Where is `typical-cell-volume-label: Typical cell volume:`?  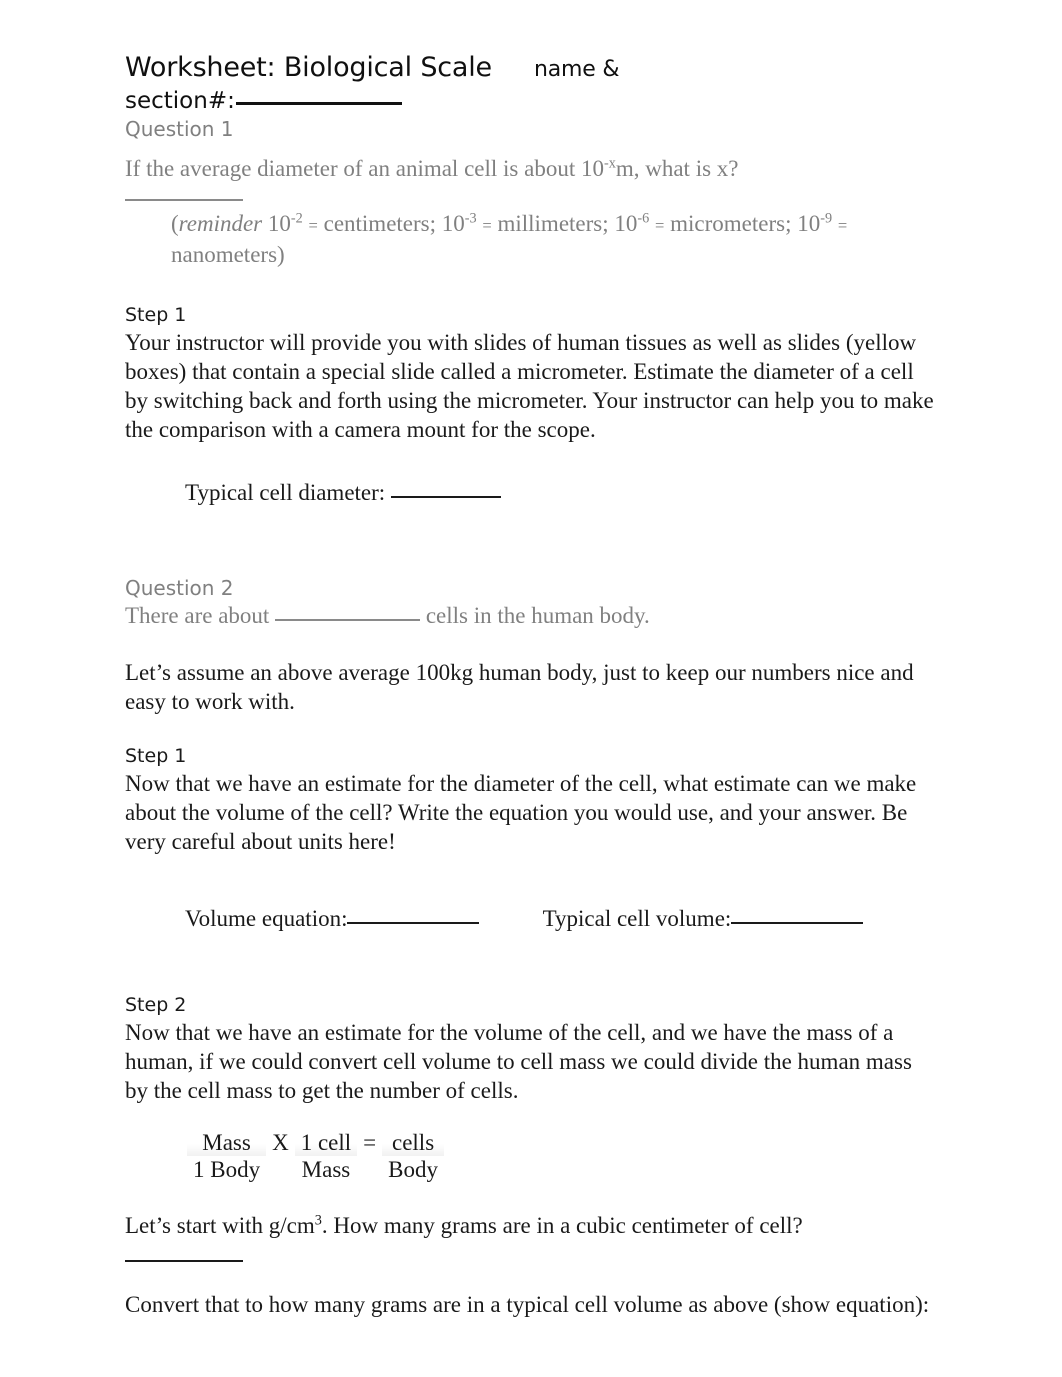
typical-cell-volume-label: Typical cell volume: is located at coordinates (637, 918).